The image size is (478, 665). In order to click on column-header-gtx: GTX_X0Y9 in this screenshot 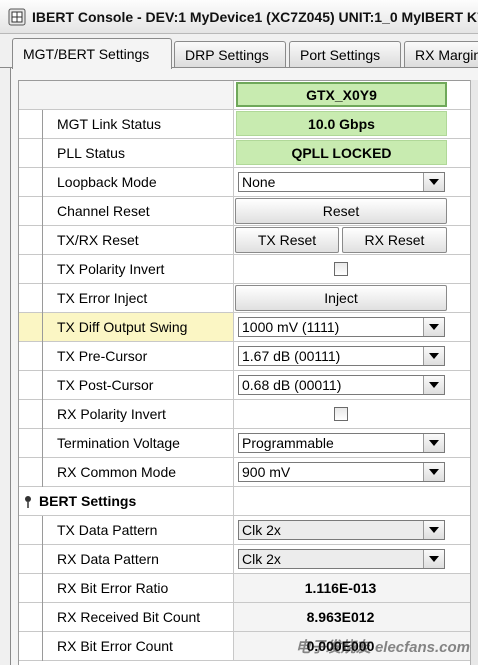, I will do `click(341, 94)`.